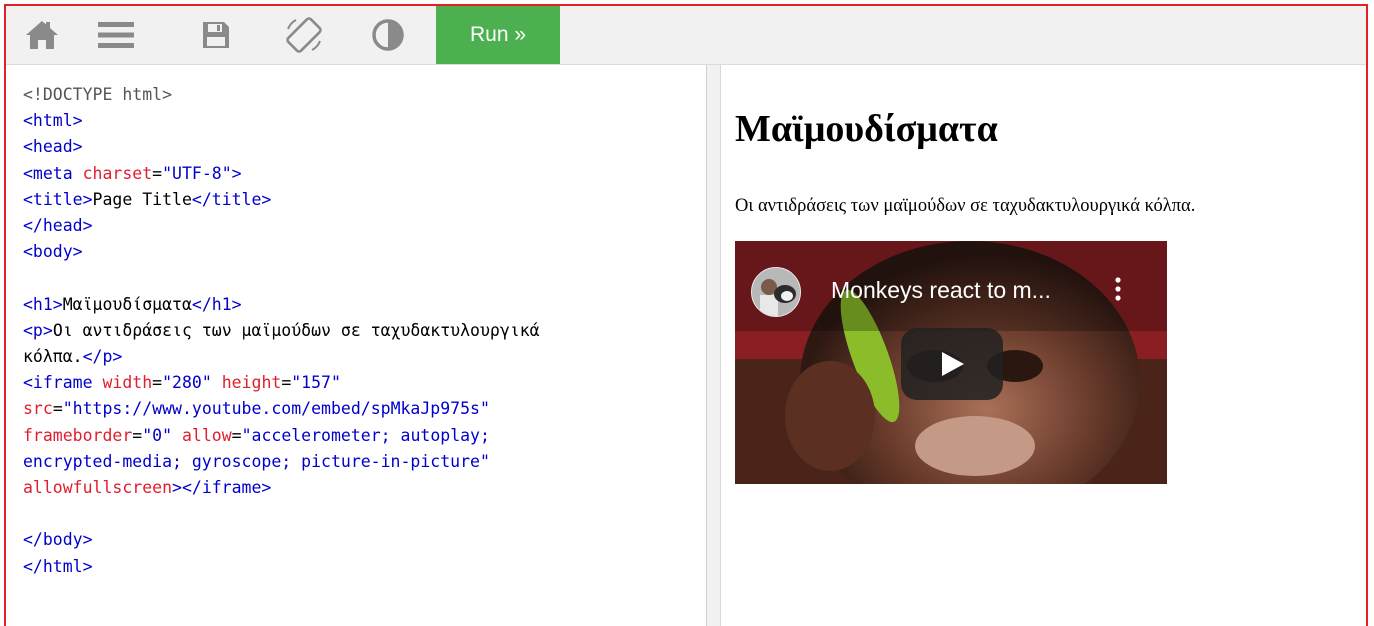 Image resolution: width=1374 pixels, height=626 pixels. Describe the element at coordinates (116, 35) in the screenshot. I see `menu-icon` at that location.